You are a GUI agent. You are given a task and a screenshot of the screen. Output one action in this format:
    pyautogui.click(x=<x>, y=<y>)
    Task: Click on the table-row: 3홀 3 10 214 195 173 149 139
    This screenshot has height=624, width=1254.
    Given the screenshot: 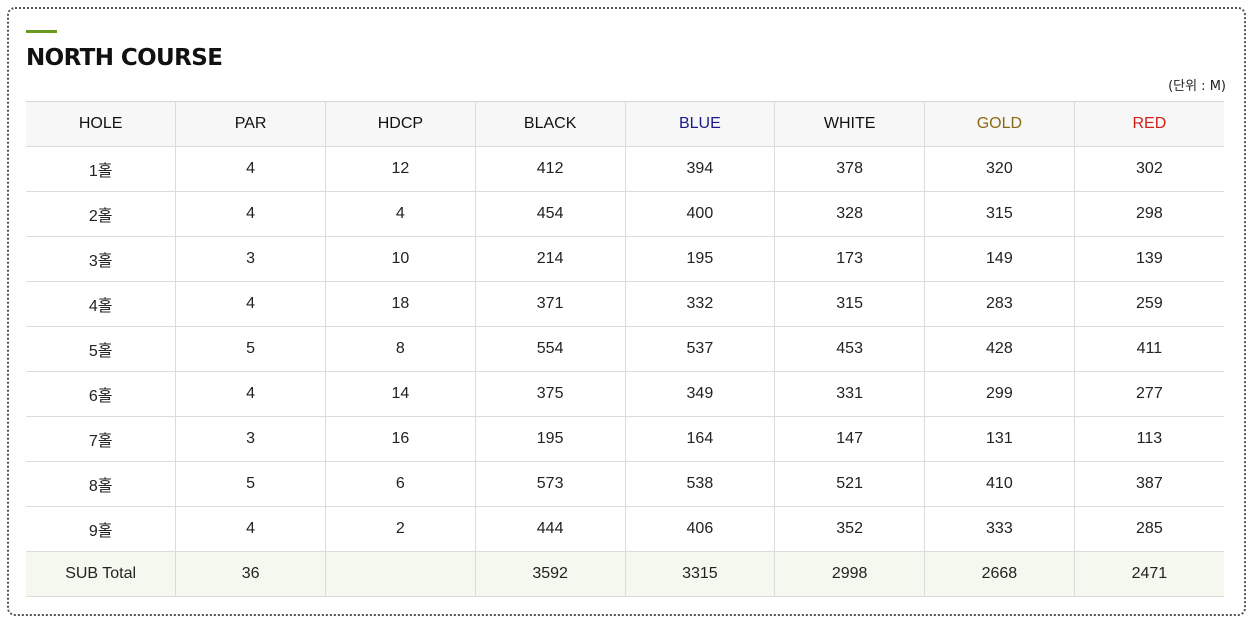 What is the action you would take?
    pyautogui.click(x=625, y=259)
    